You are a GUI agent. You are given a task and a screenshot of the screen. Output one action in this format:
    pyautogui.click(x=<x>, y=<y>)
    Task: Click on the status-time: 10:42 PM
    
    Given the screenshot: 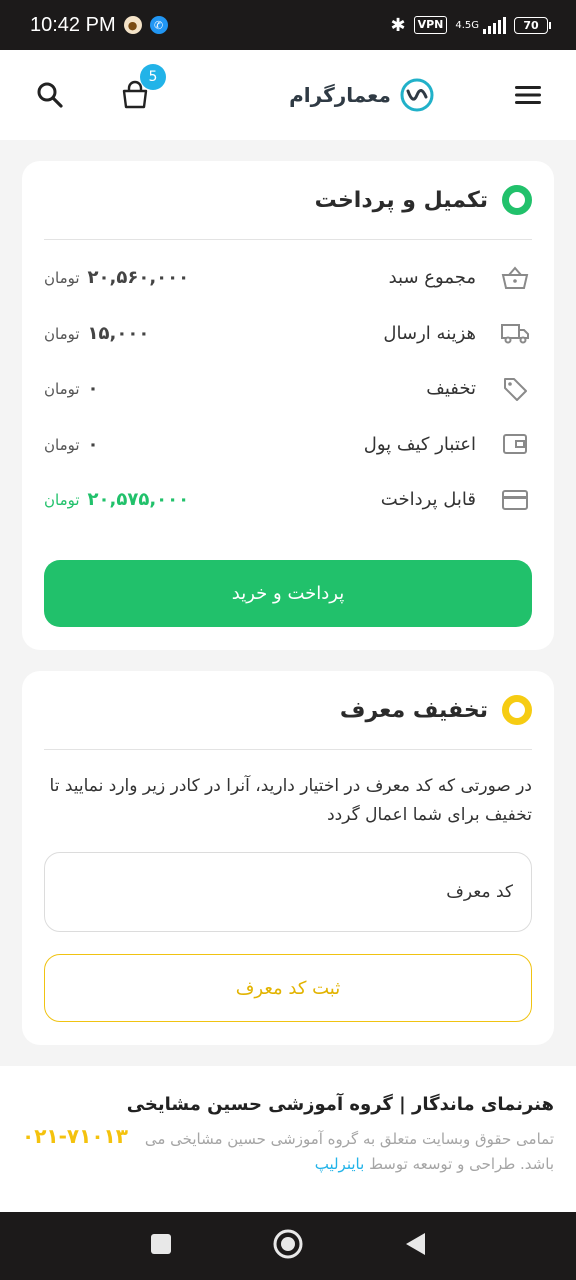 What is the action you would take?
    pyautogui.click(x=73, y=24)
    